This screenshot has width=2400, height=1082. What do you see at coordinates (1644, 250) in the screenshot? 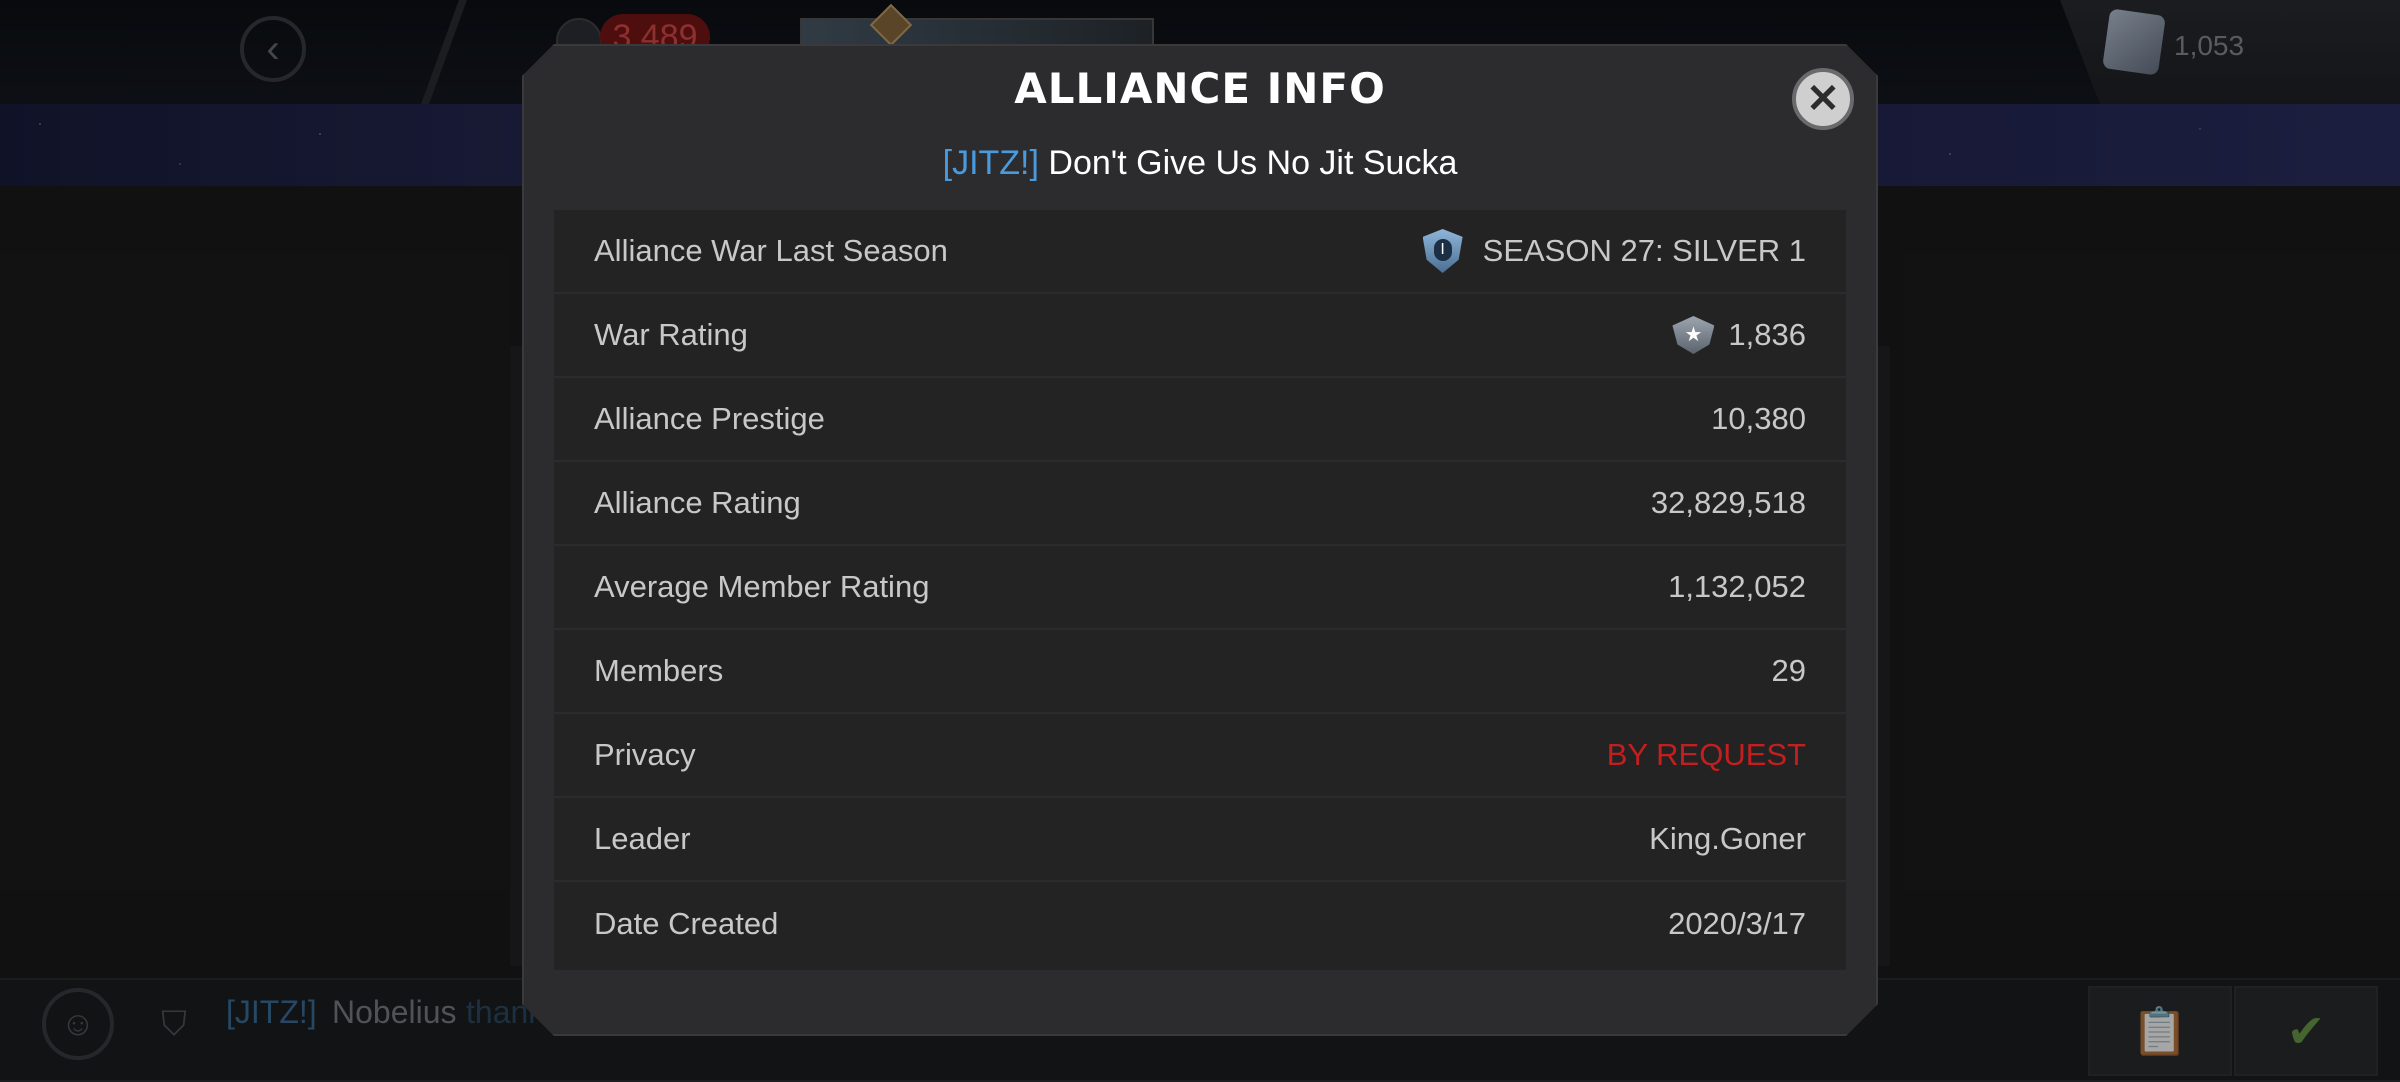
I see `season-value: SEASON 27: SILVER 1` at bounding box center [1644, 250].